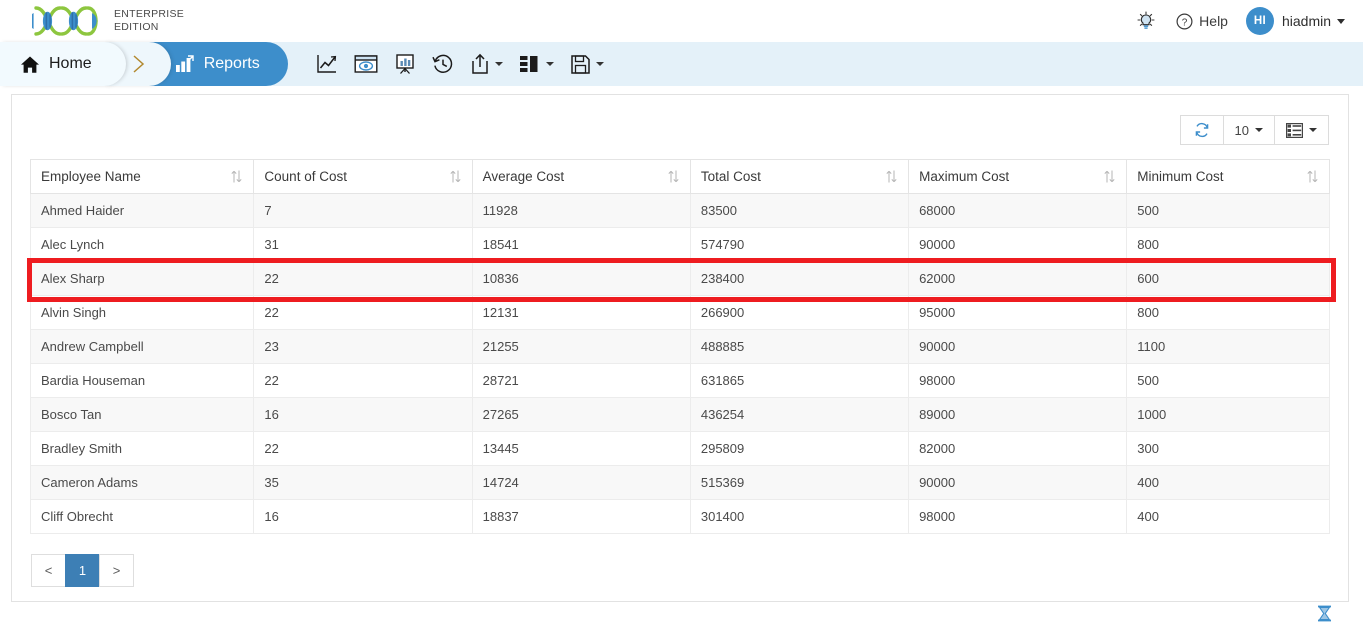 The width and height of the screenshot is (1363, 624). Describe the element at coordinates (799, 414) in the screenshot. I see `cell-value: 436254` at that location.